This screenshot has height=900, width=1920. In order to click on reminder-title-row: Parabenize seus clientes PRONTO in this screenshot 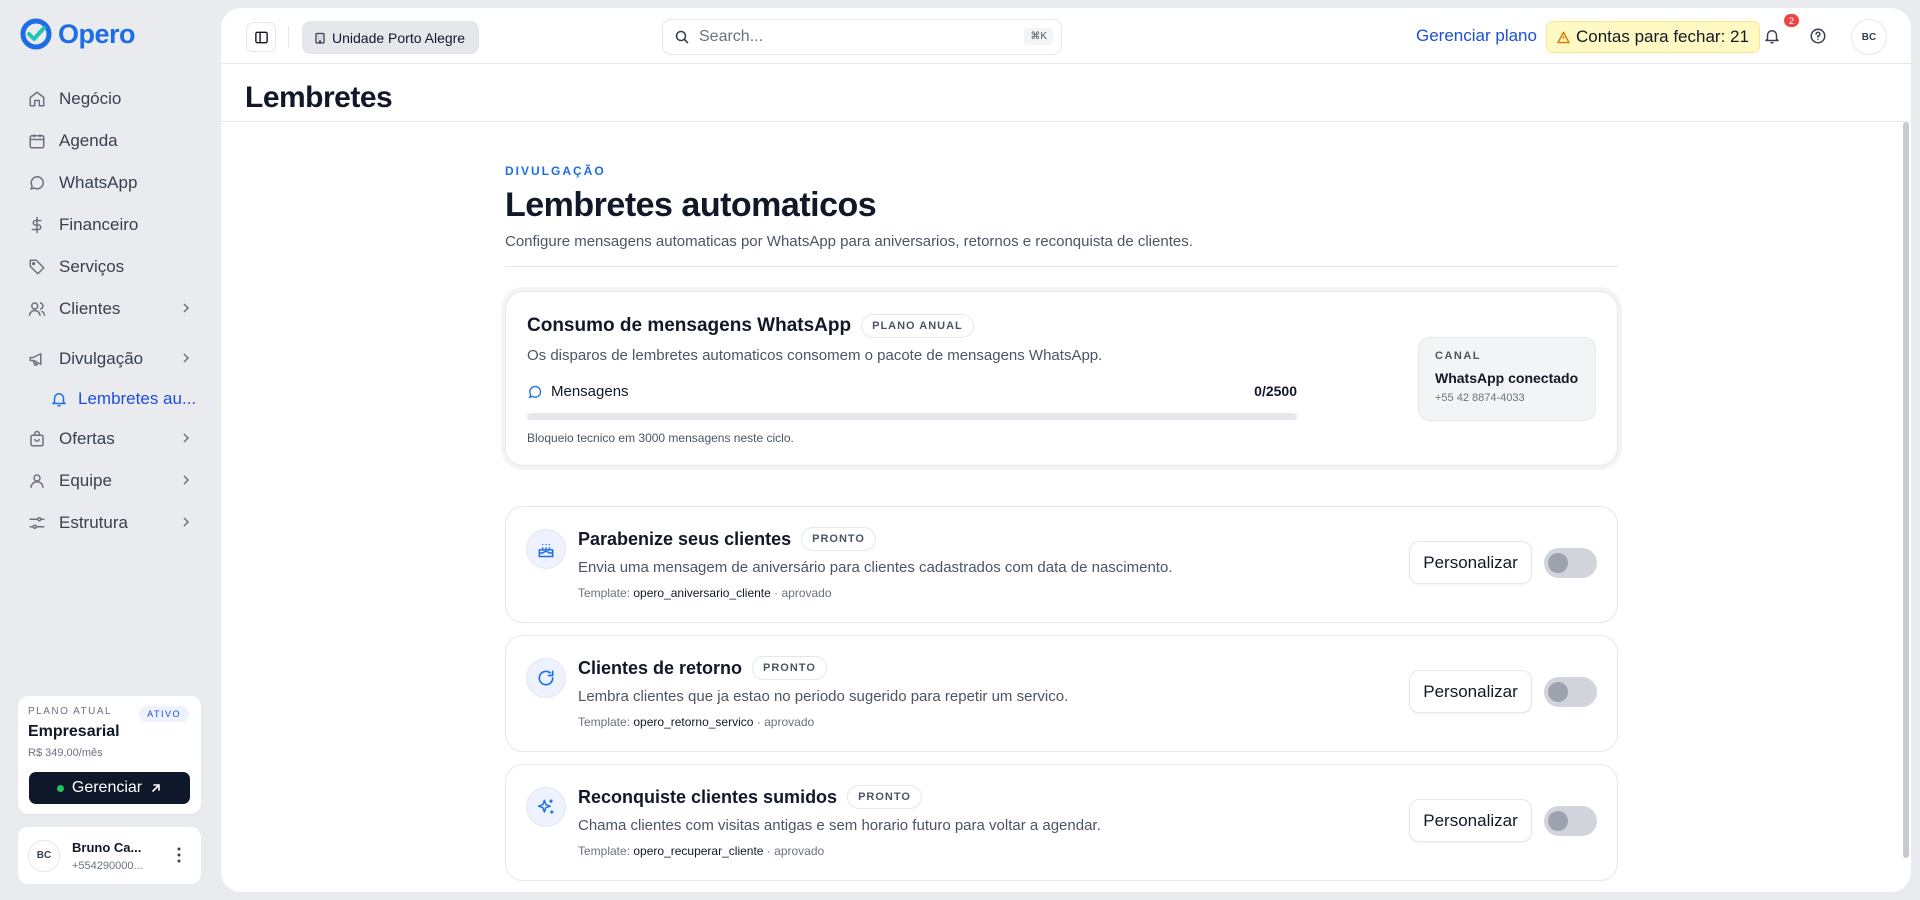, I will do `click(727, 539)`.